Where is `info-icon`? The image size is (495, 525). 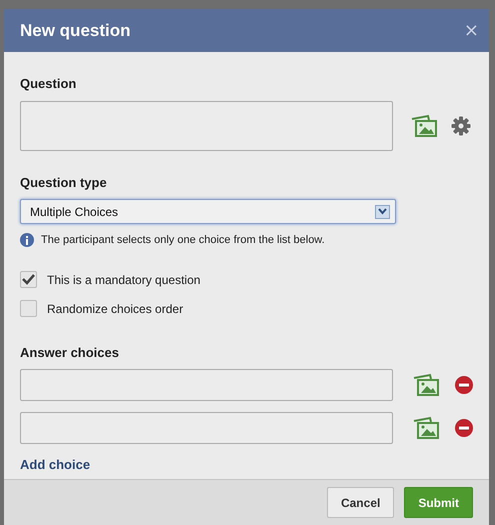
info-icon is located at coordinates (27, 240).